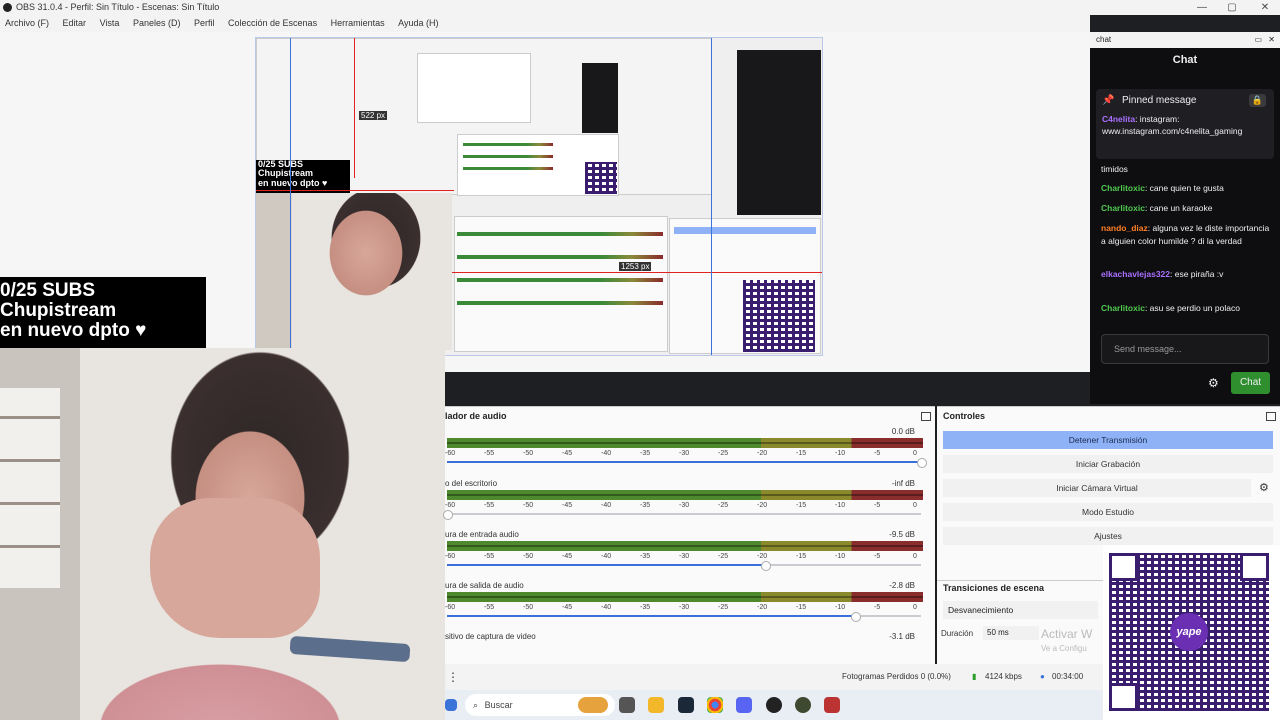 This screenshot has width=1280, height=720. What do you see at coordinates (774, 705) in the screenshot?
I see `obs-taskbar-icon` at bounding box center [774, 705].